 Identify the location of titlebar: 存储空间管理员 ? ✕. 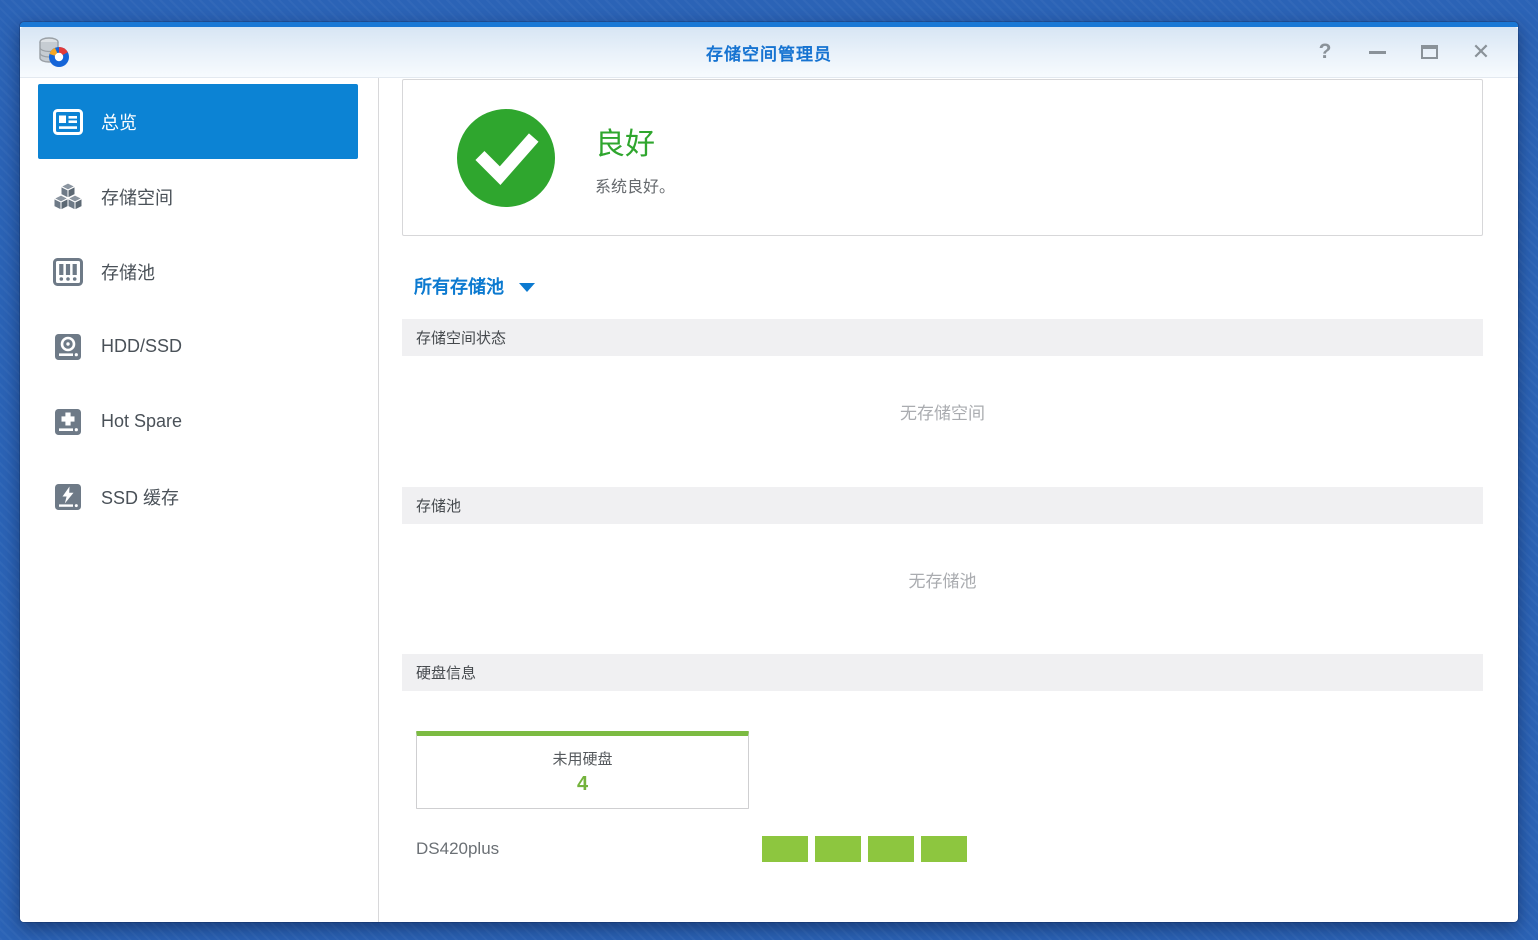
(769, 52).